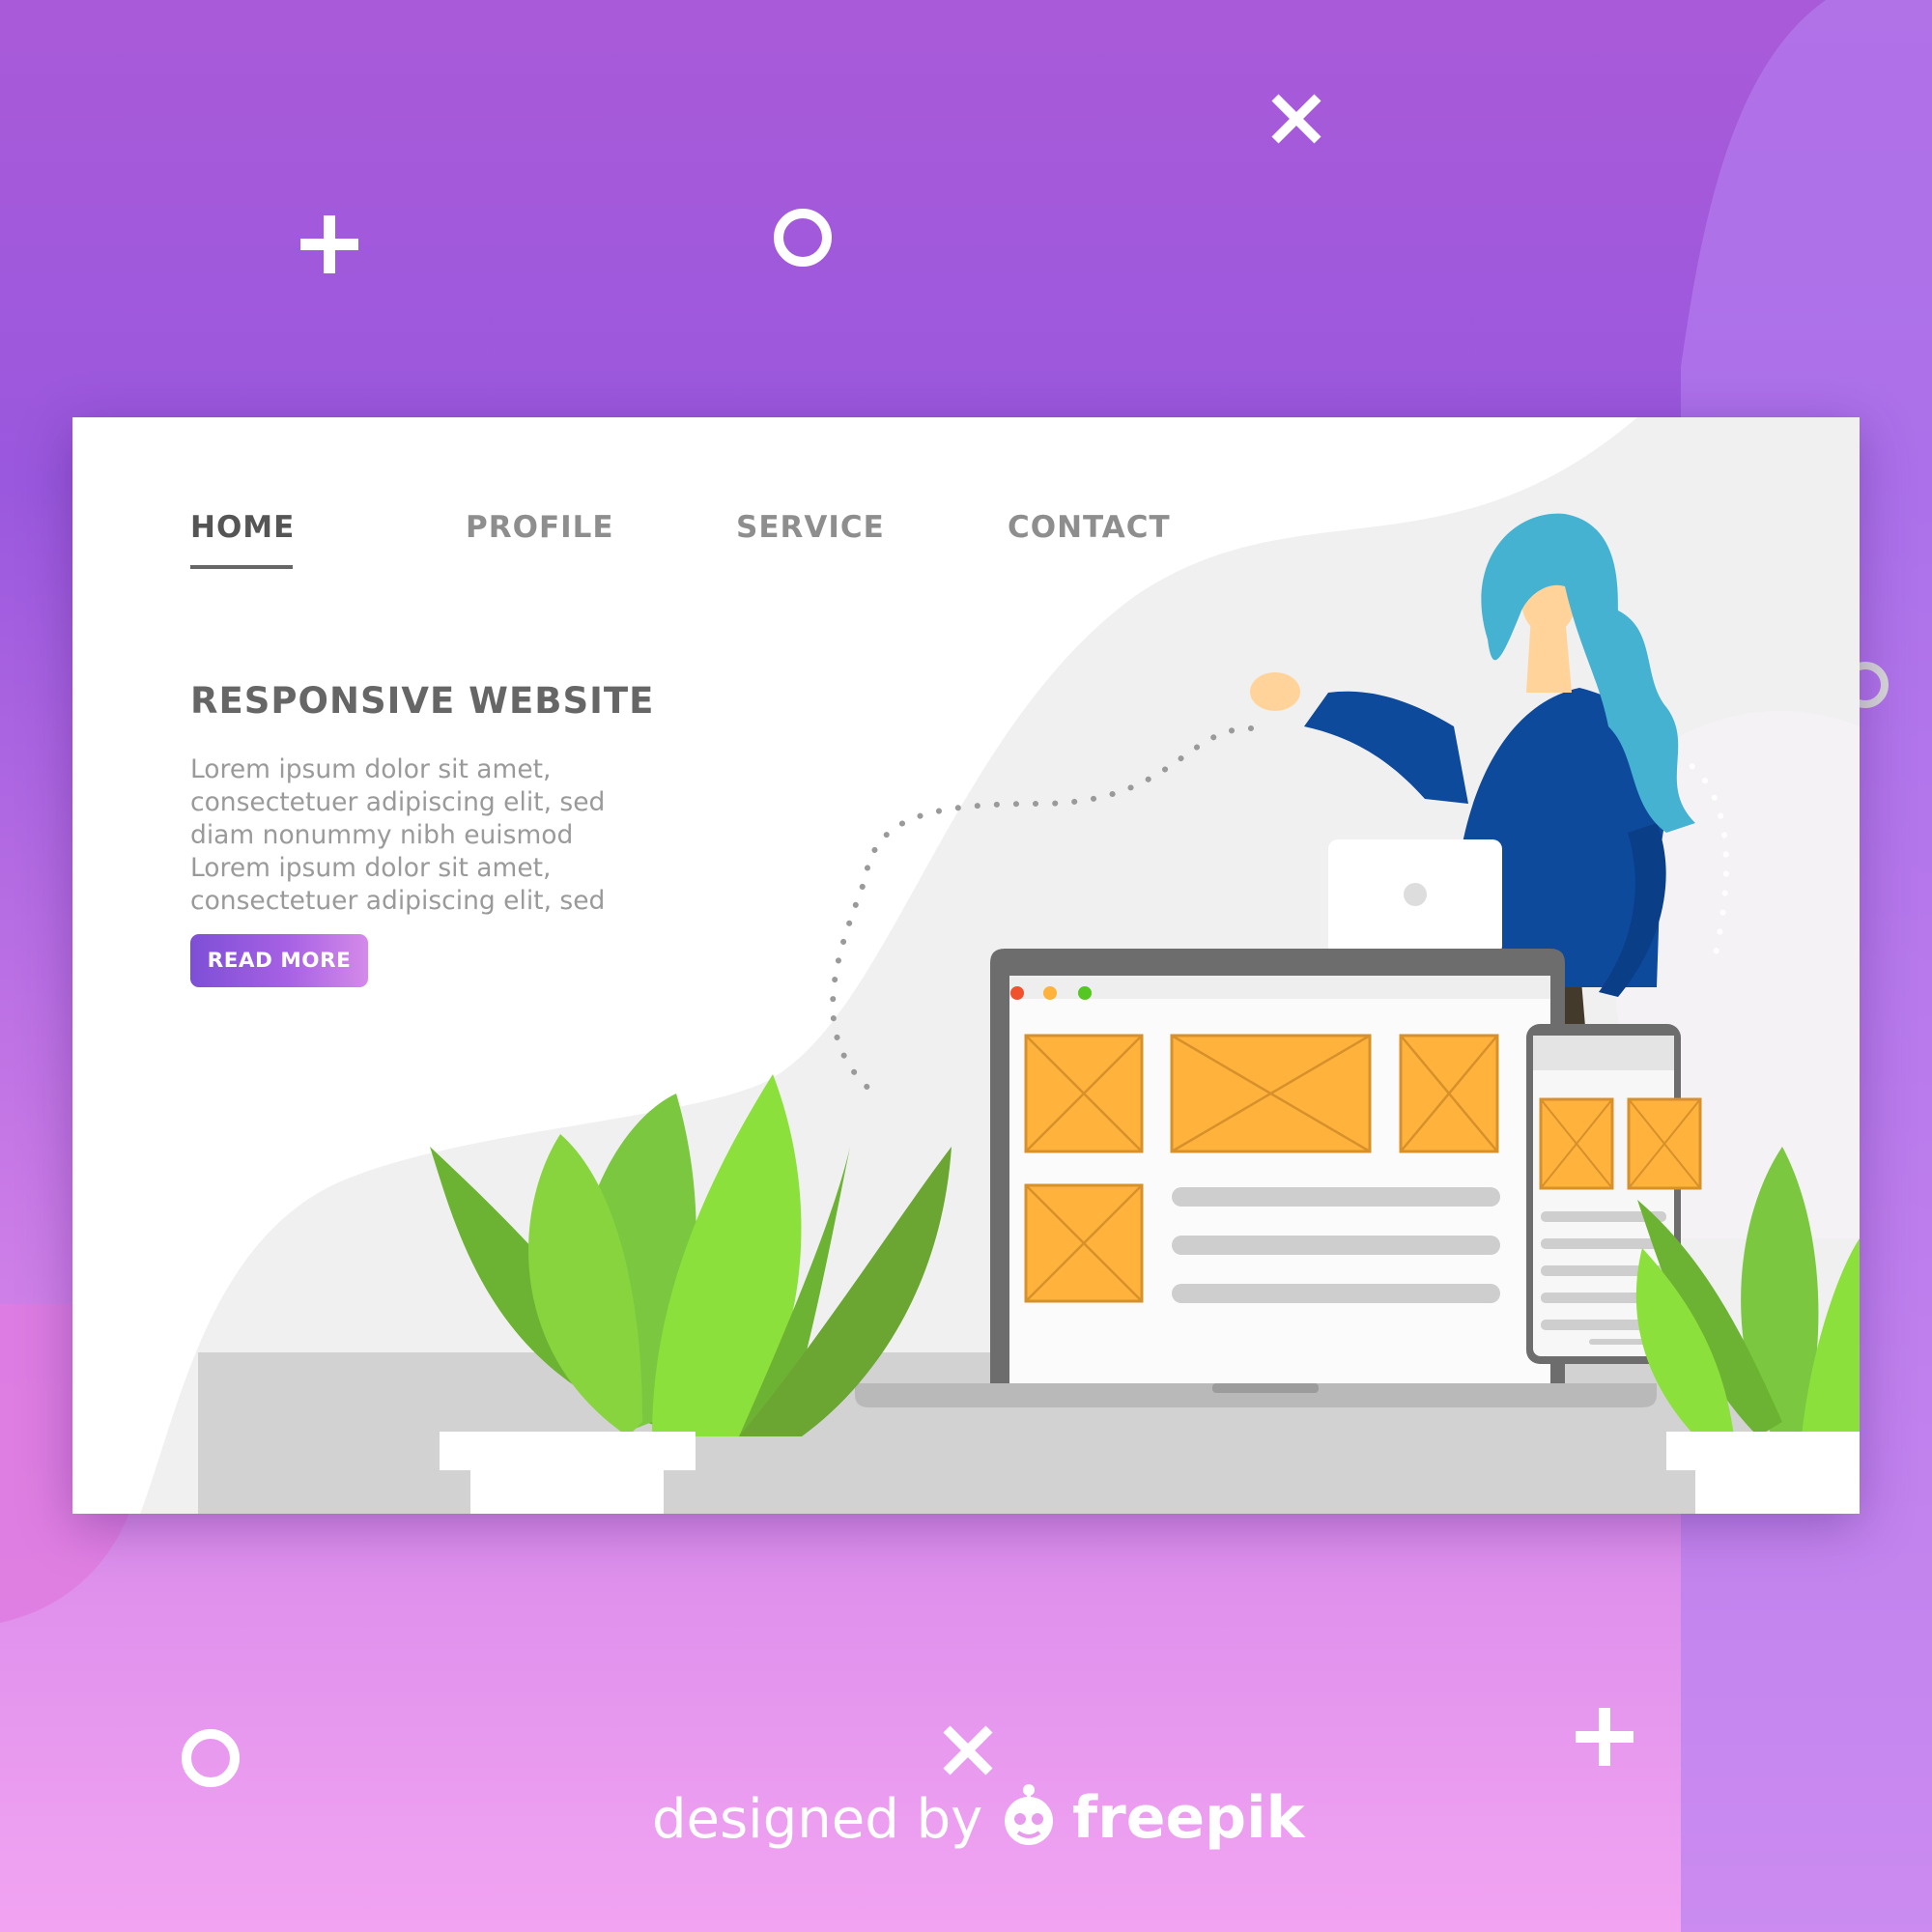  I want to click on nav-service-link: SERVICE, so click(810, 527).